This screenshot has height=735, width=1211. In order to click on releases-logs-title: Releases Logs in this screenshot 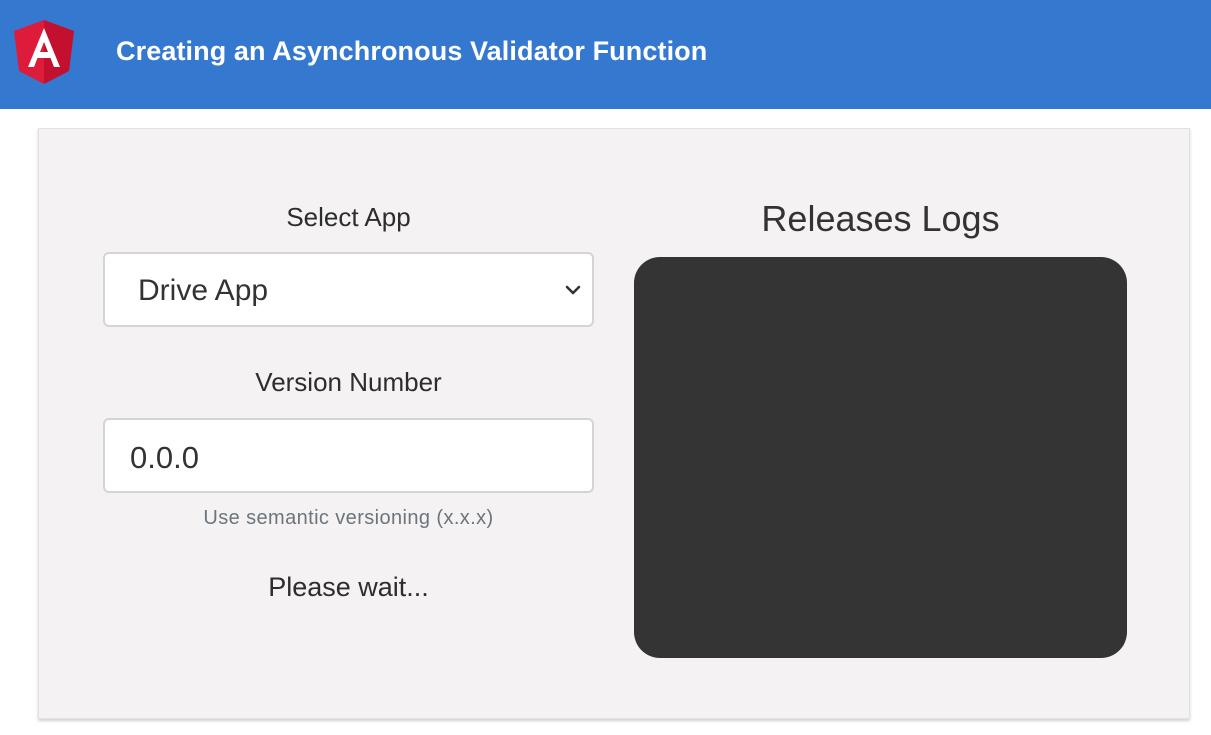, I will do `click(880, 218)`.